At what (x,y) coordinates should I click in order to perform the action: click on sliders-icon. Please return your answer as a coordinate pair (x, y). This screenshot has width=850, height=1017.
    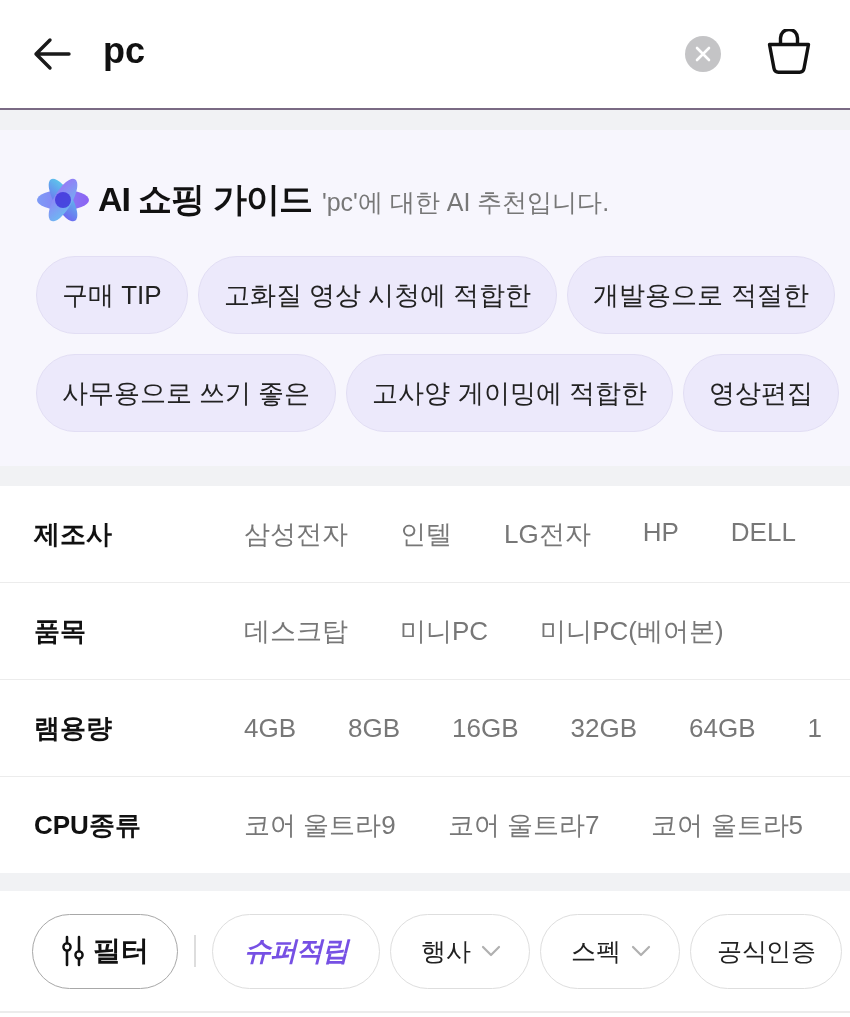
    Looking at the image, I should click on (73, 951).